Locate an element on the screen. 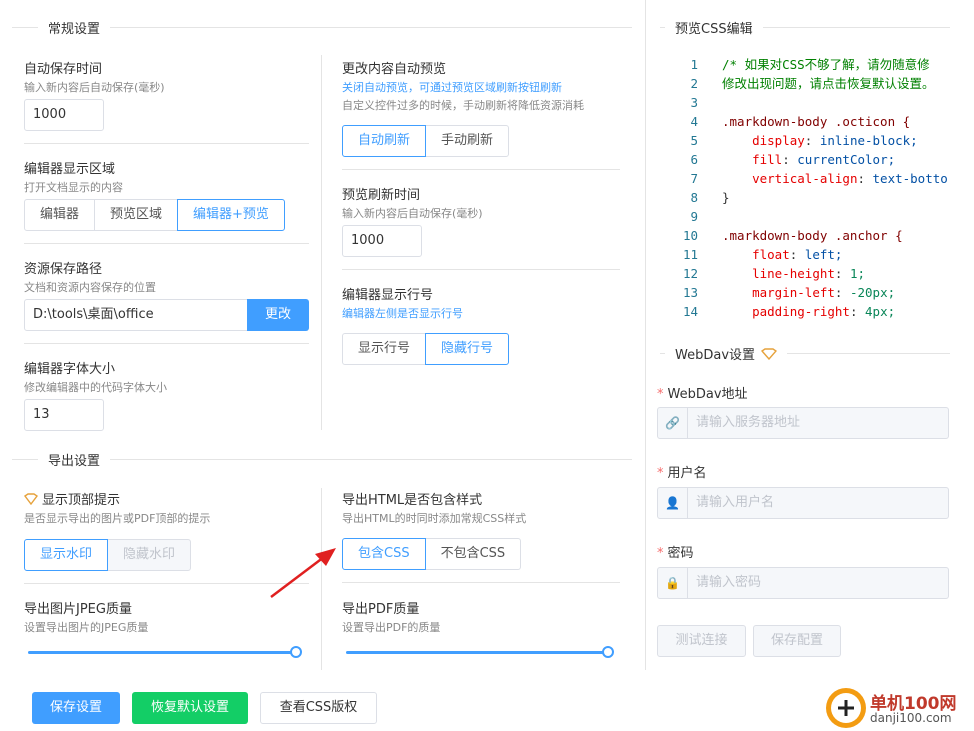 This screenshot has width=974, height=731. code-property: float is located at coordinates (771, 254).